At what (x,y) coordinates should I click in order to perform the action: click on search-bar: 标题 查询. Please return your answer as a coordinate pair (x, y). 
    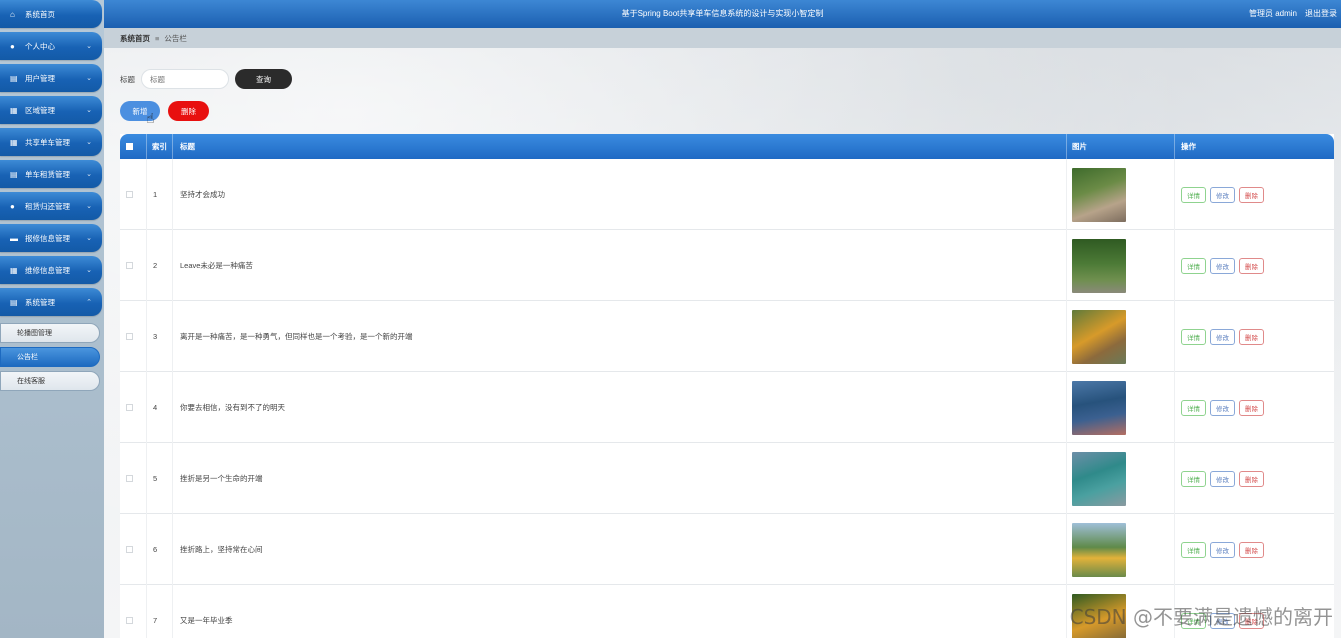
    Looking at the image, I should click on (206, 79).